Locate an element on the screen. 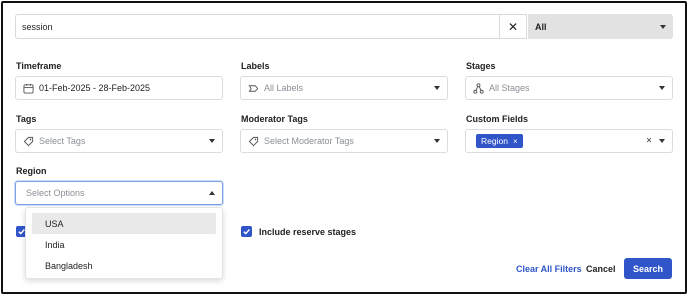 This screenshot has height=295, width=688. region-chip: Region × is located at coordinates (499, 141).